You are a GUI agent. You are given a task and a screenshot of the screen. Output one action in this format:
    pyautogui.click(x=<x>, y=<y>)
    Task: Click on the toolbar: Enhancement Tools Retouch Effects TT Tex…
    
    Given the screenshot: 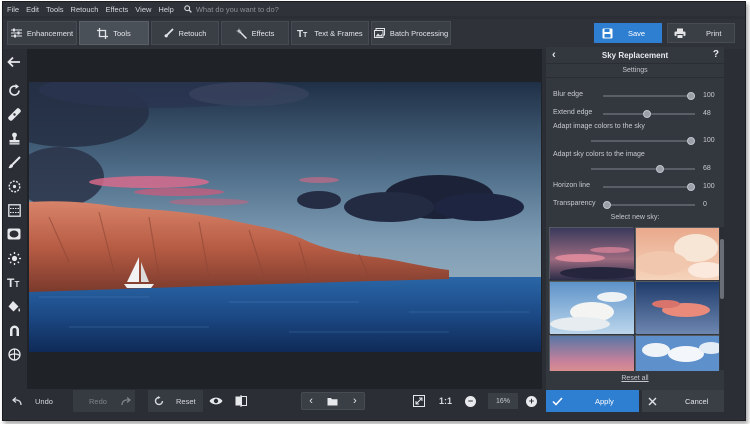 What is the action you would take?
    pyautogui.click(x=374, y=34)
    